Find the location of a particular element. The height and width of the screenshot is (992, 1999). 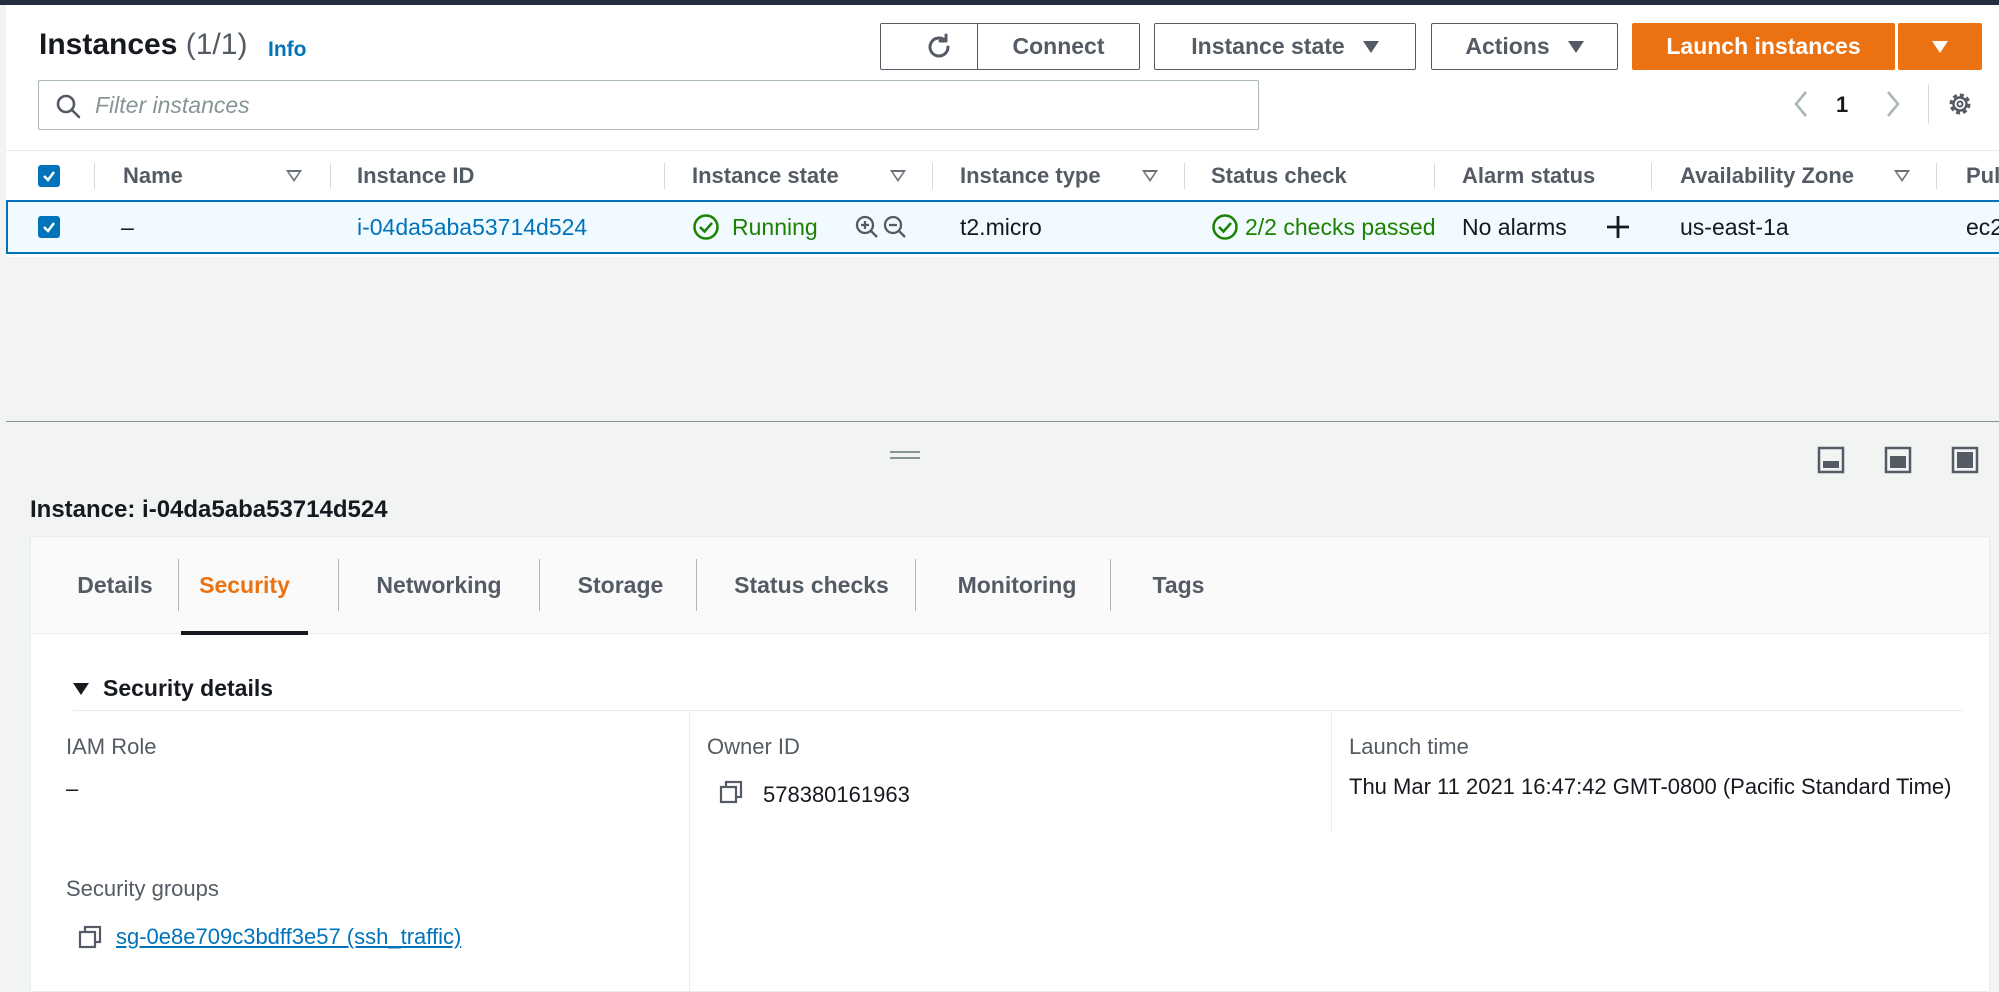

column-header-availability-zone: Availability Zone is located at coordinates (1767, 176).